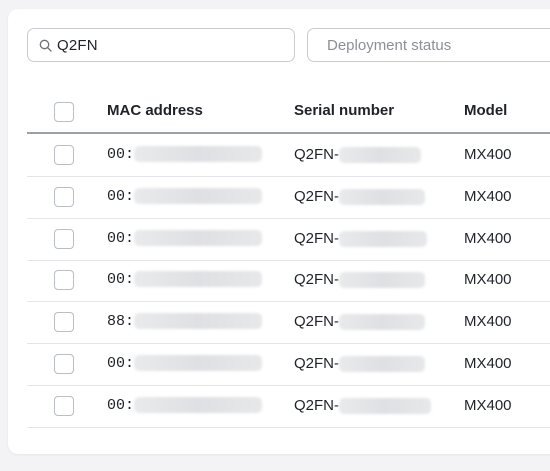  Describe the element at coordinates (121, 321) in the screenshot. I see `mac-address-text: 88:` at that location.